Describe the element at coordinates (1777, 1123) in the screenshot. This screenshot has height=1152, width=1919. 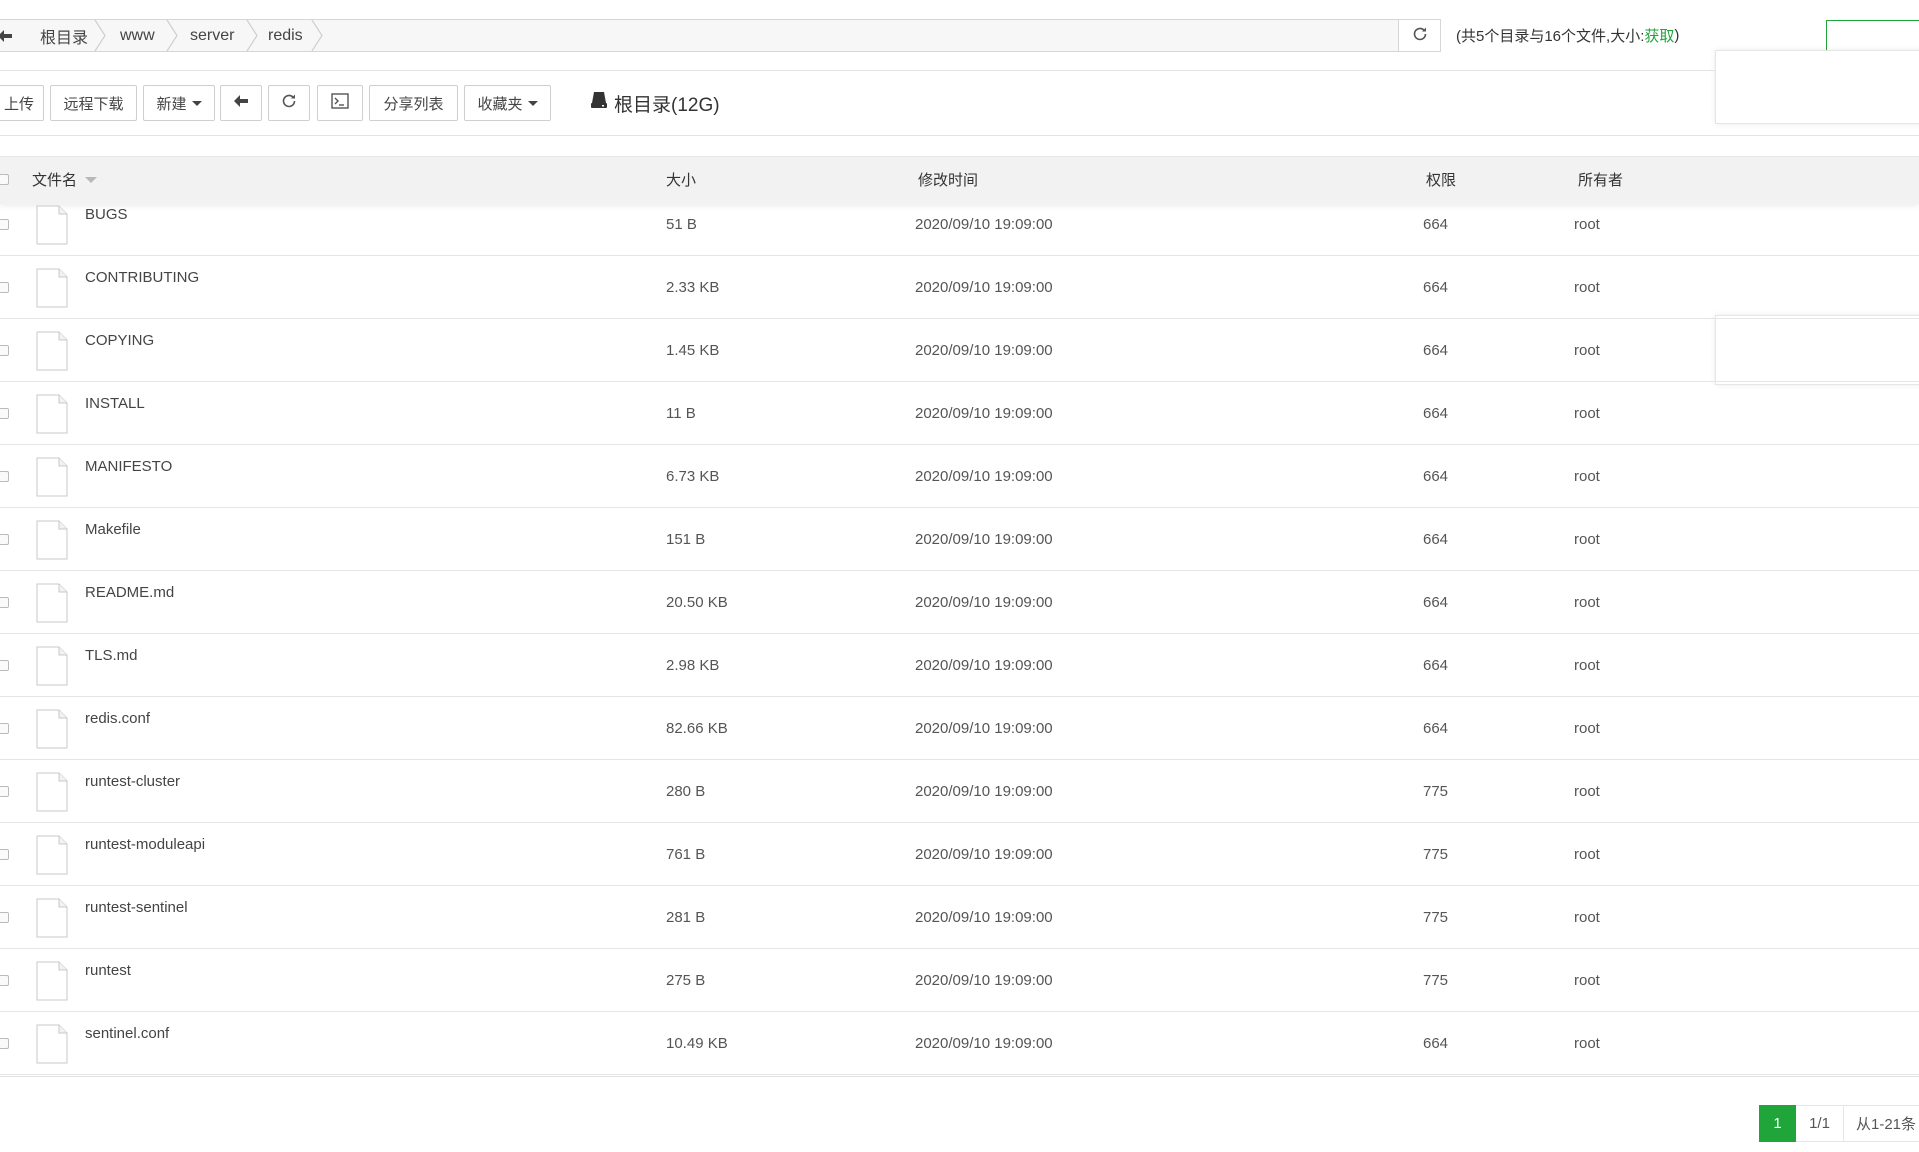
I see `page-1-button: 1` at that location.